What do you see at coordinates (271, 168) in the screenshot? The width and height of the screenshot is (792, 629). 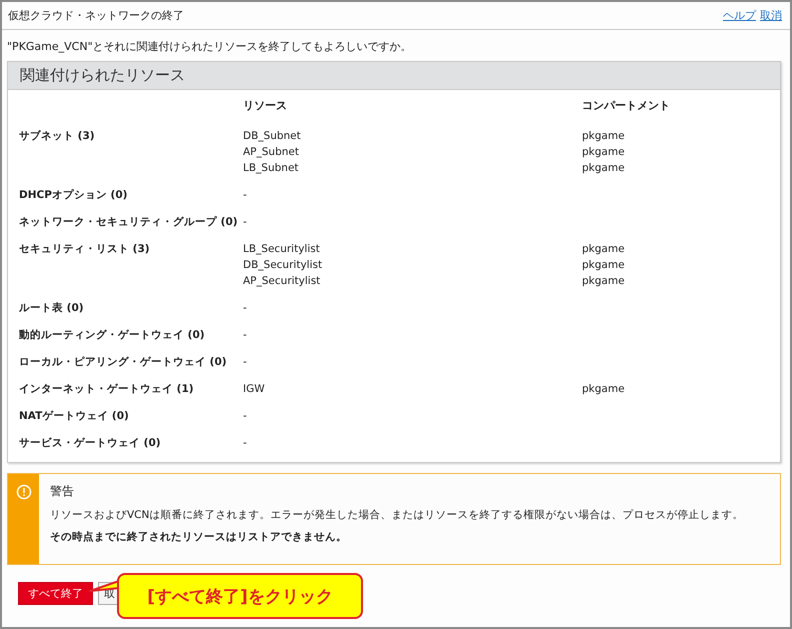 I see `resource-name: LB_Subnet` at bounding box center [271, 168].